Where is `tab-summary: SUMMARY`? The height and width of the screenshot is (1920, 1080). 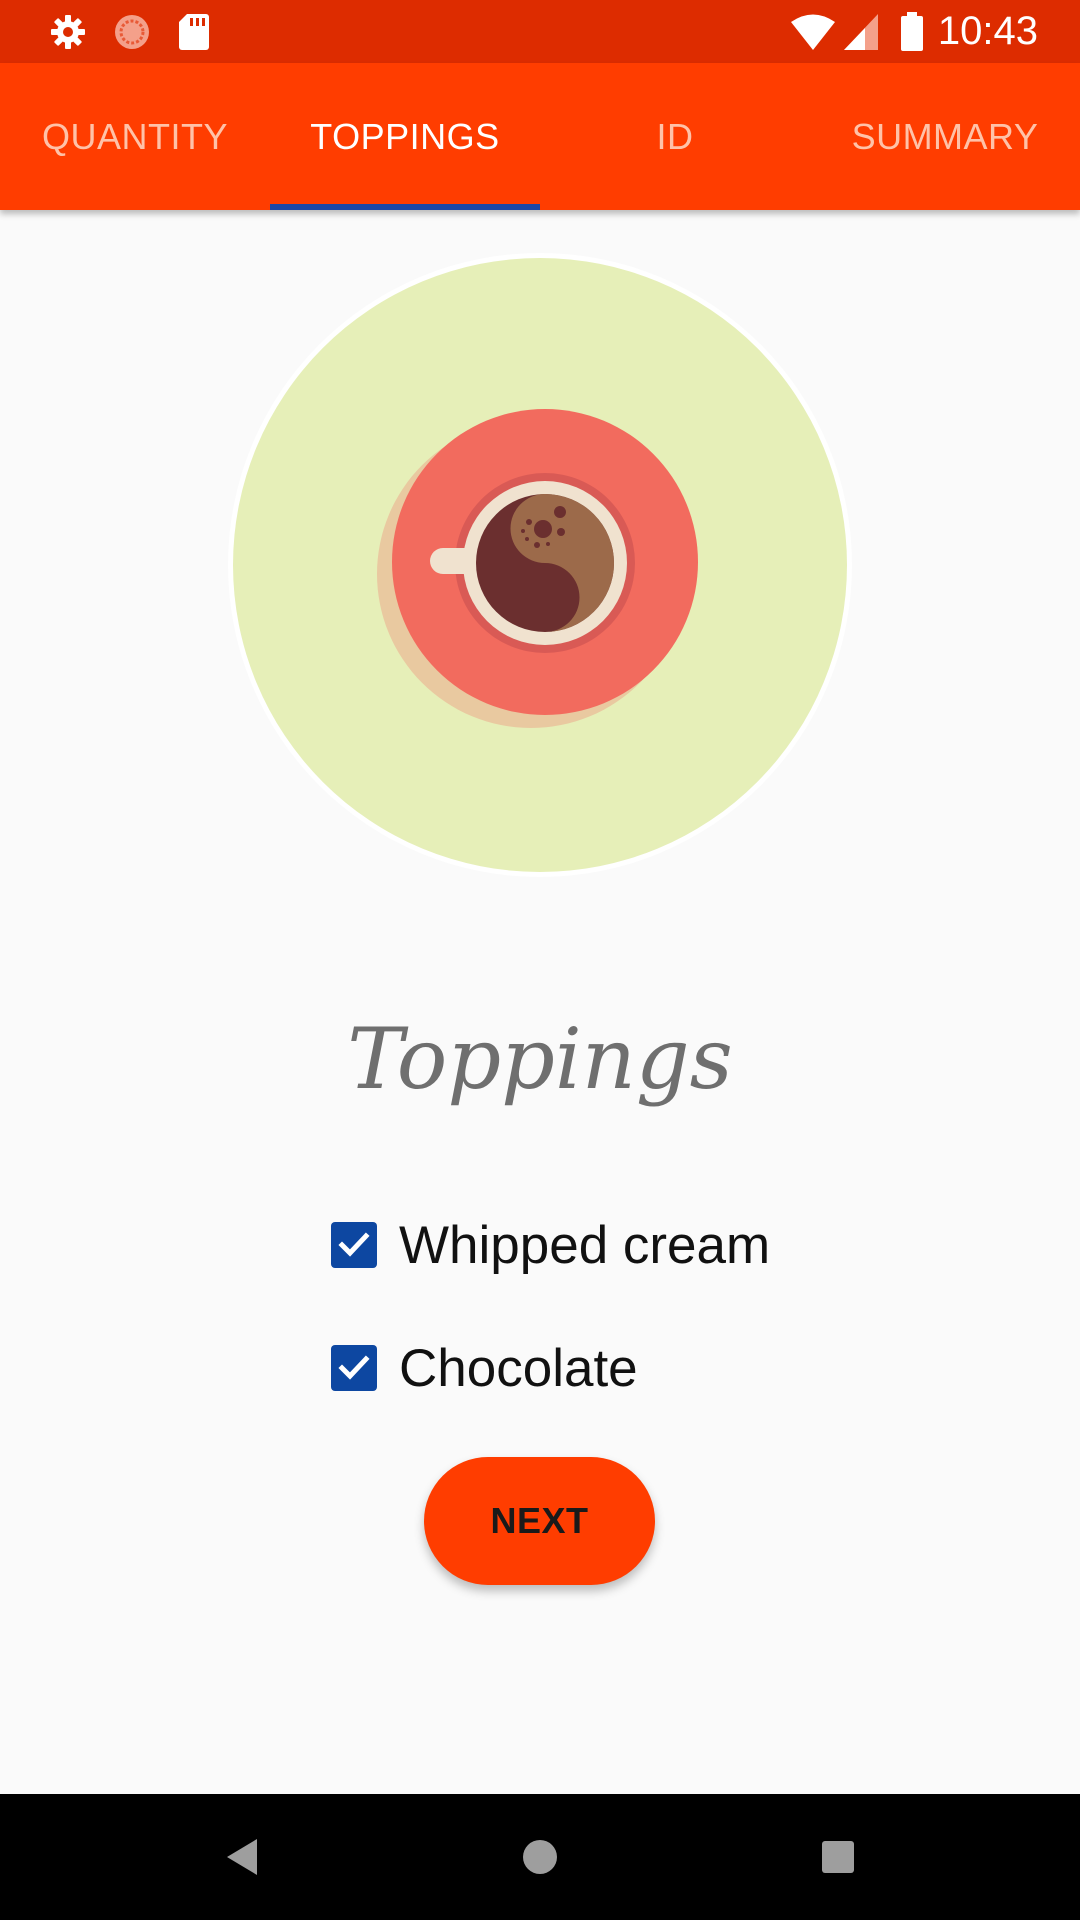 tab-summary: SUMMARY is located at coordinates (945, 136).